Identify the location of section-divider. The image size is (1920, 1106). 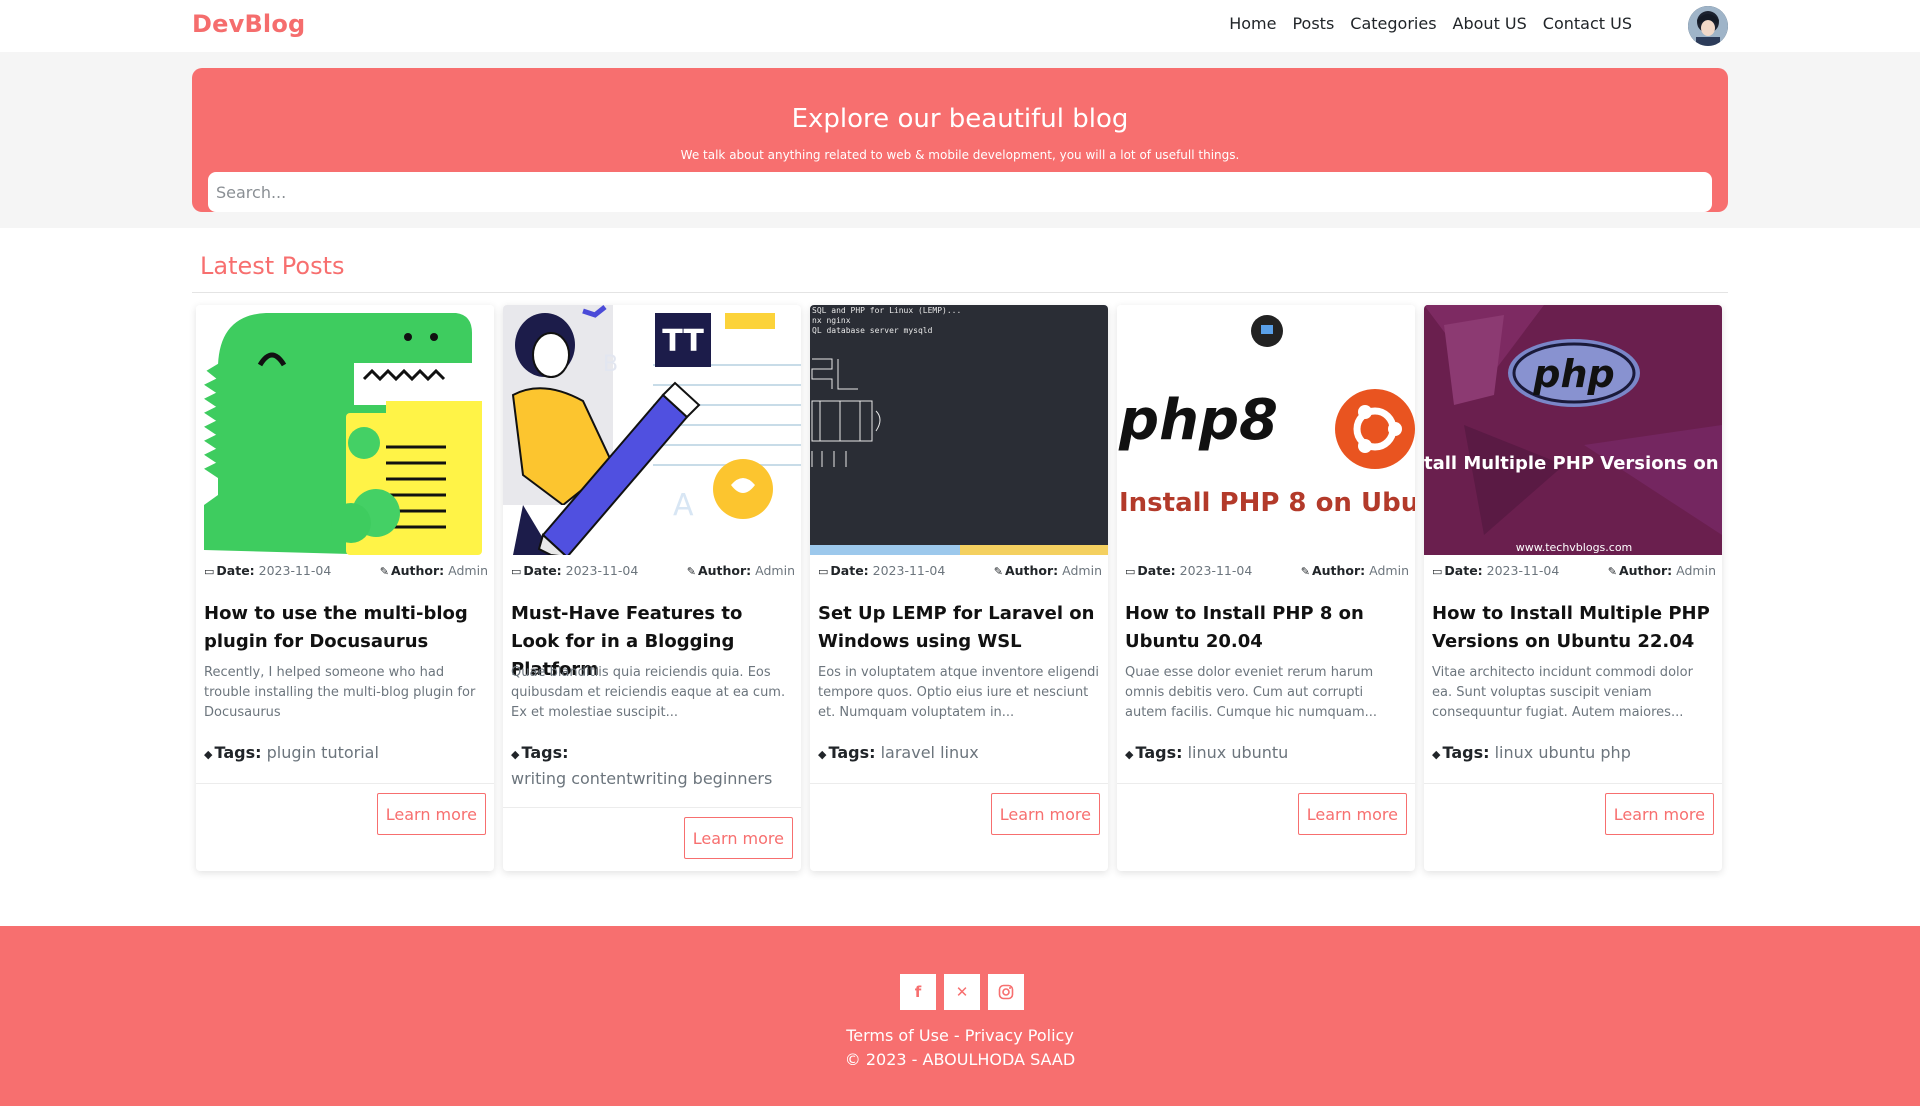
(960, 292).